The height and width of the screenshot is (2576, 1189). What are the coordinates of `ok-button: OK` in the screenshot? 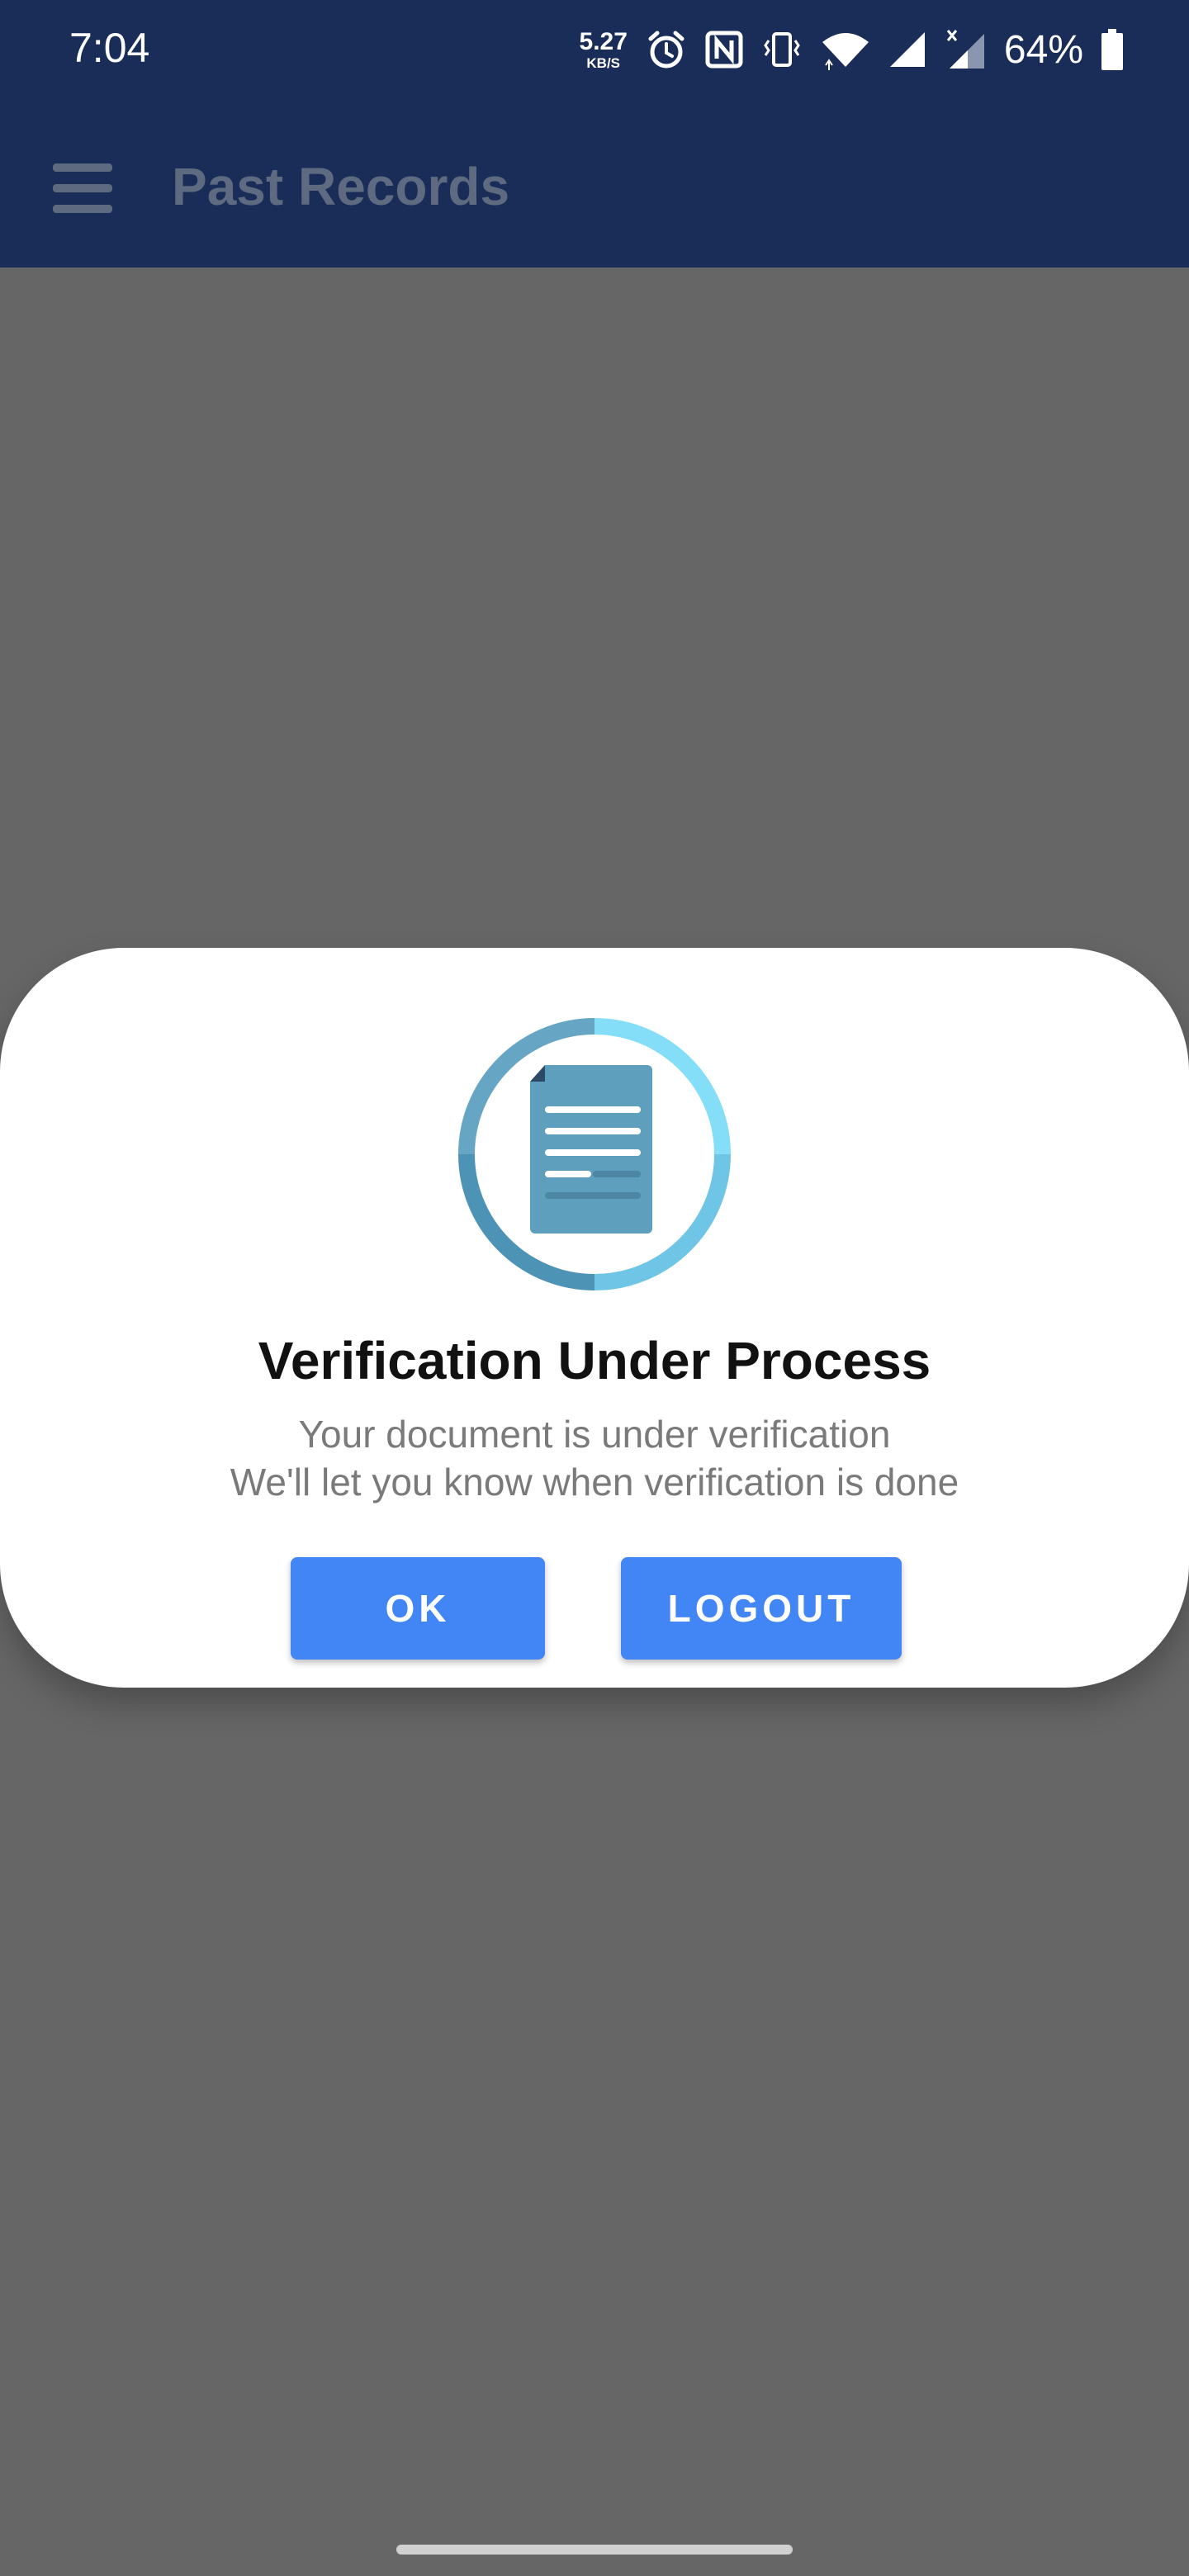 It's located at (418, 1608).